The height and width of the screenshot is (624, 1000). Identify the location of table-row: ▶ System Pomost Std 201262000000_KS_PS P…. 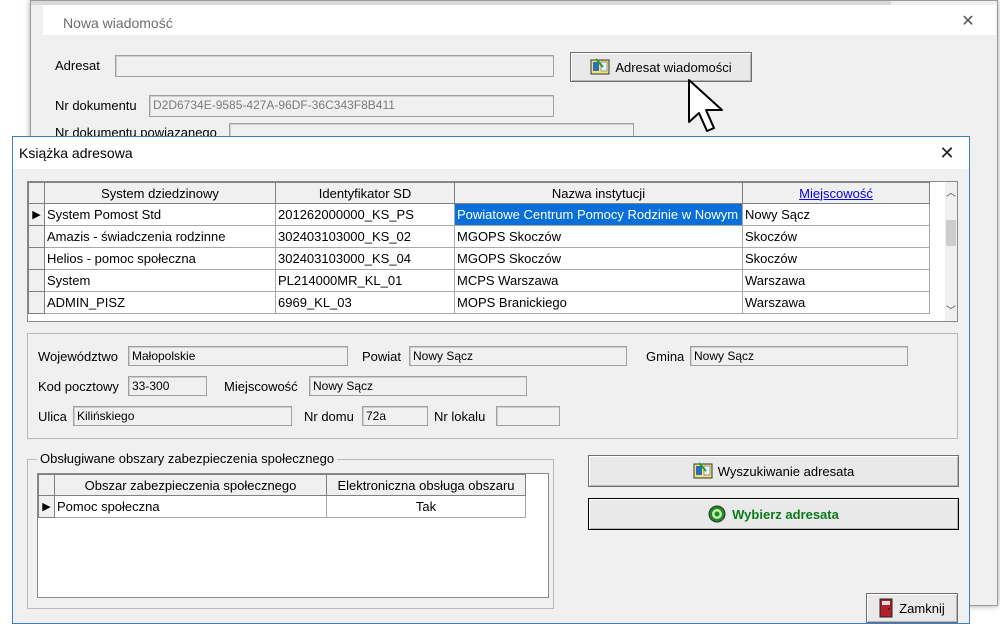
(479, 214).